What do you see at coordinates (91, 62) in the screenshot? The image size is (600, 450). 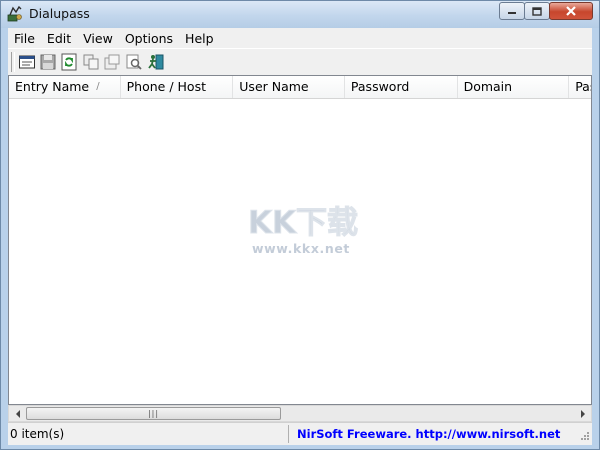 I see `copy-icon` at bounding box center [91, 62].